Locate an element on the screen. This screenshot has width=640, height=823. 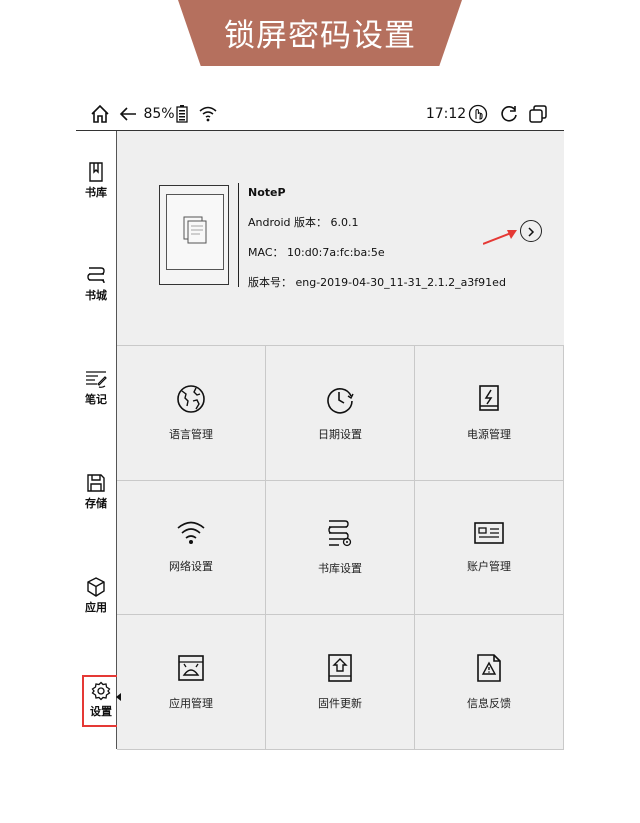
sidebar: 书库 书城 笔记 存储 应用 设置 is located at coordinates (98, 440).